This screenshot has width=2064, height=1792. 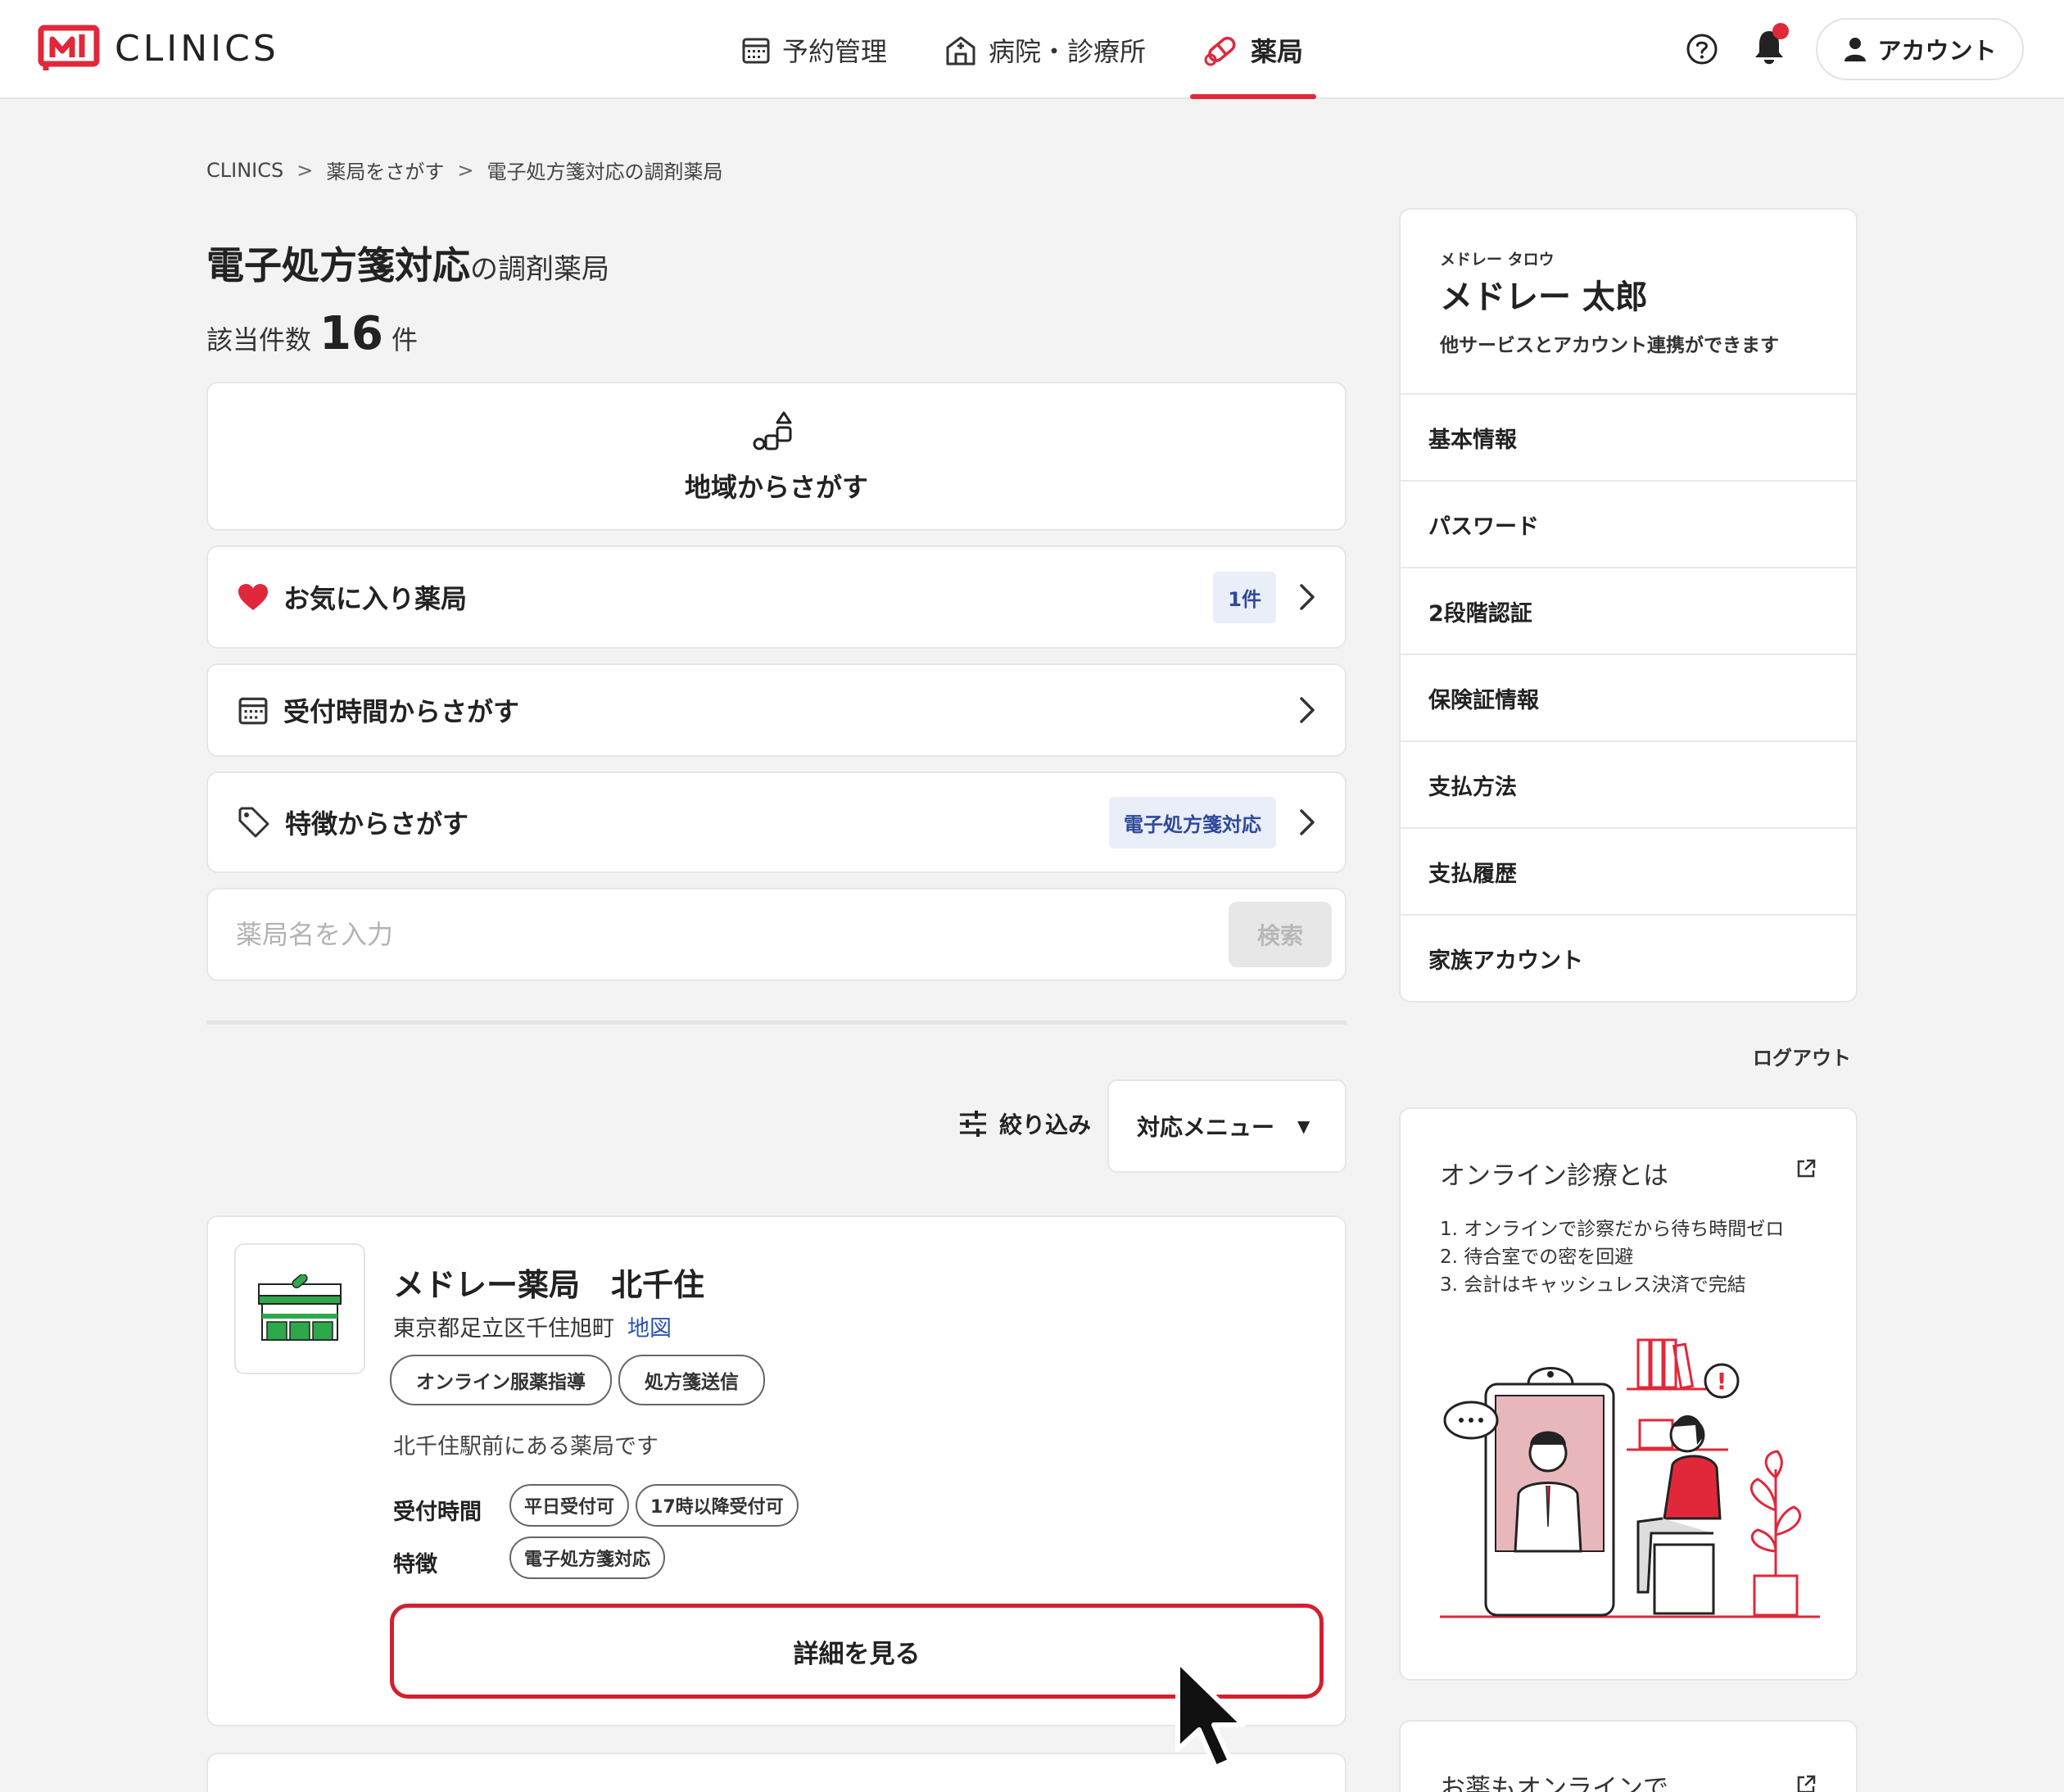 I want to click on pharmacy-thumbnail, so click(x=299, y=1308).